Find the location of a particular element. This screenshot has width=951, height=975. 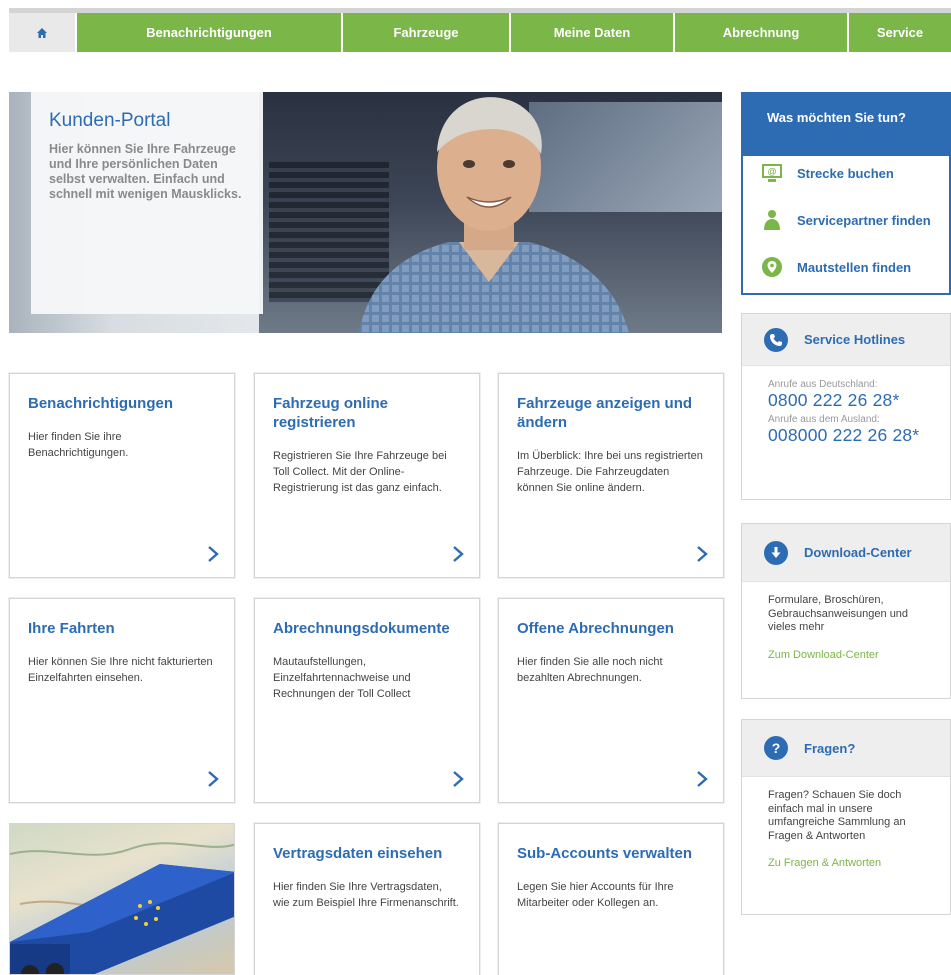

map-pin-icon is located at coordinates (772, 267).